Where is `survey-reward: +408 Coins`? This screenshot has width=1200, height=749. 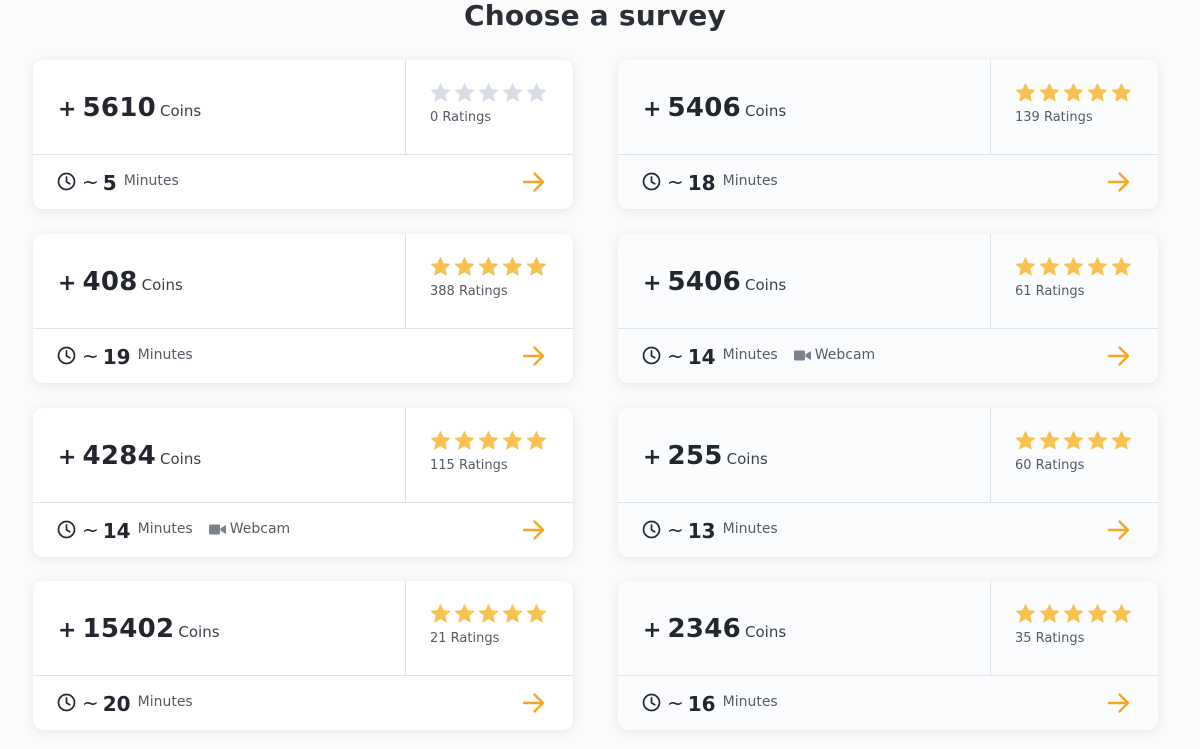 survey-reward: +408 Coins is located at coordinates (120, 282).